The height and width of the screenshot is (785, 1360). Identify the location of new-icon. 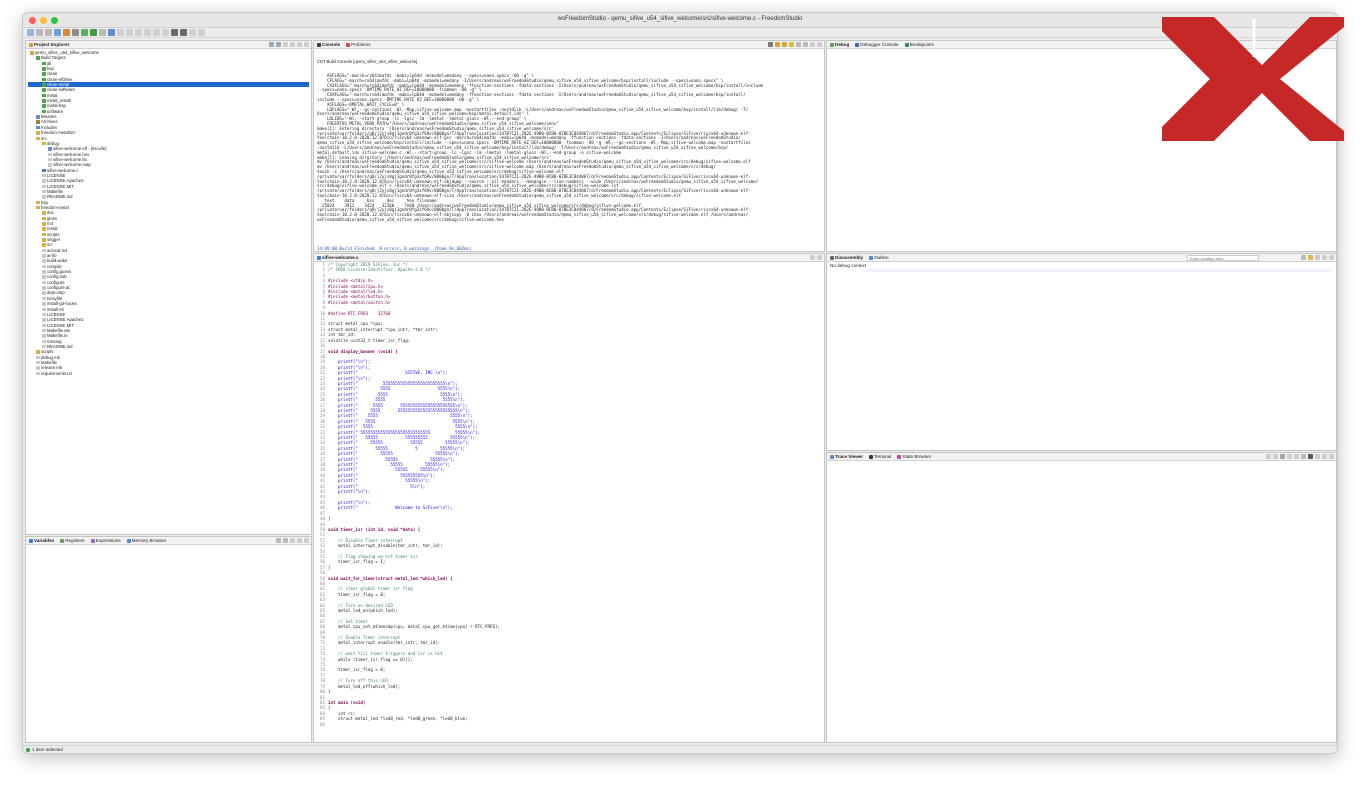
(30, 32).